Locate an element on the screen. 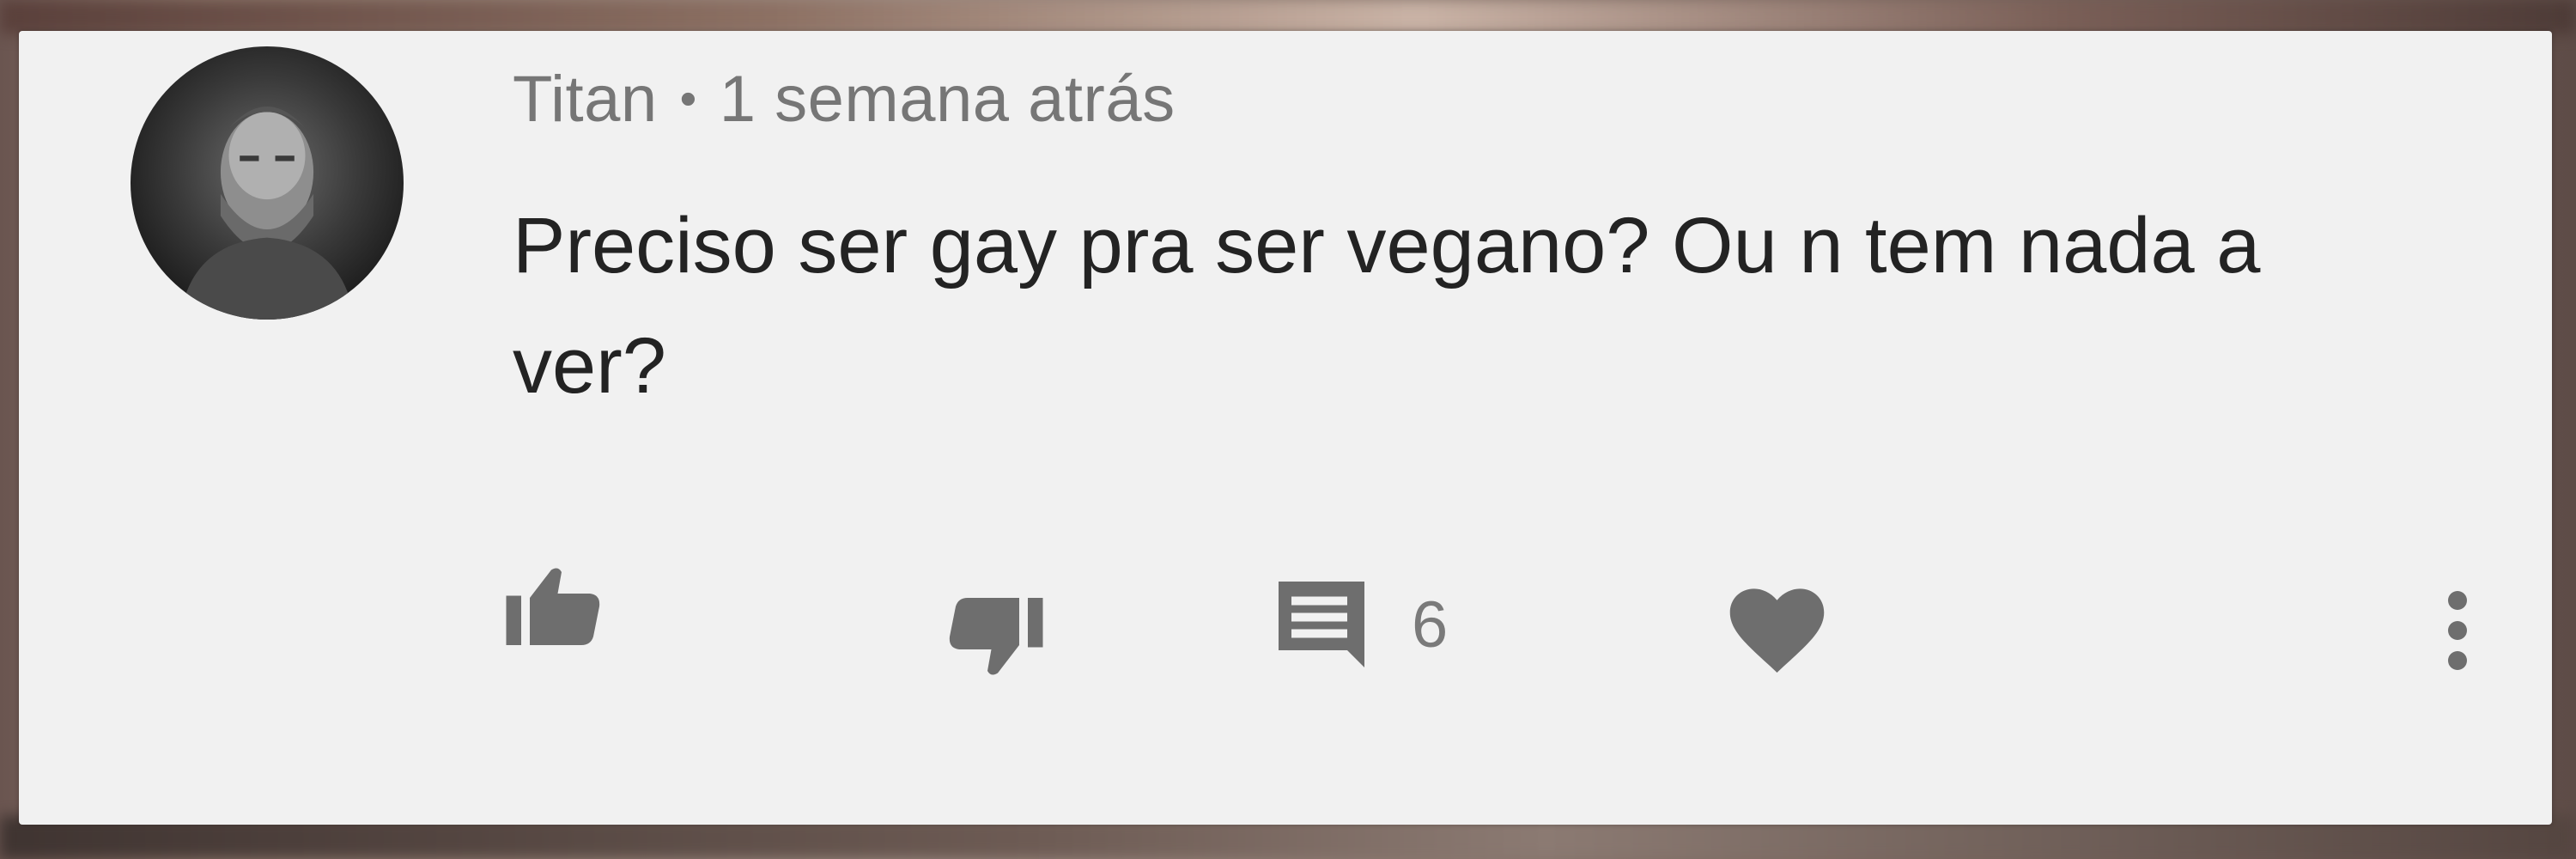  comment-meta: Titan • 1 semana atrás is located at coordinates (845, 99).